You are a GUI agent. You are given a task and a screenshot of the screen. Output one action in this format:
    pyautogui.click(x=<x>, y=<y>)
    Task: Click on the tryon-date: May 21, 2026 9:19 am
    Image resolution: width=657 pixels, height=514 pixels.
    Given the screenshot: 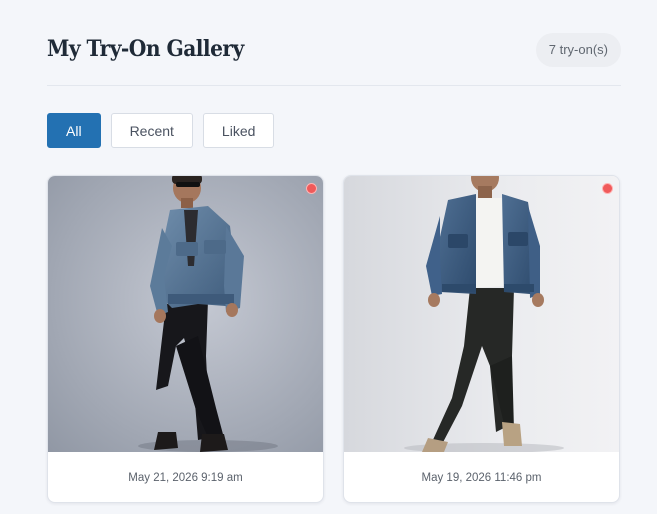 What is the action you would take?
    pyautogui.click(x=185, y=477)
    